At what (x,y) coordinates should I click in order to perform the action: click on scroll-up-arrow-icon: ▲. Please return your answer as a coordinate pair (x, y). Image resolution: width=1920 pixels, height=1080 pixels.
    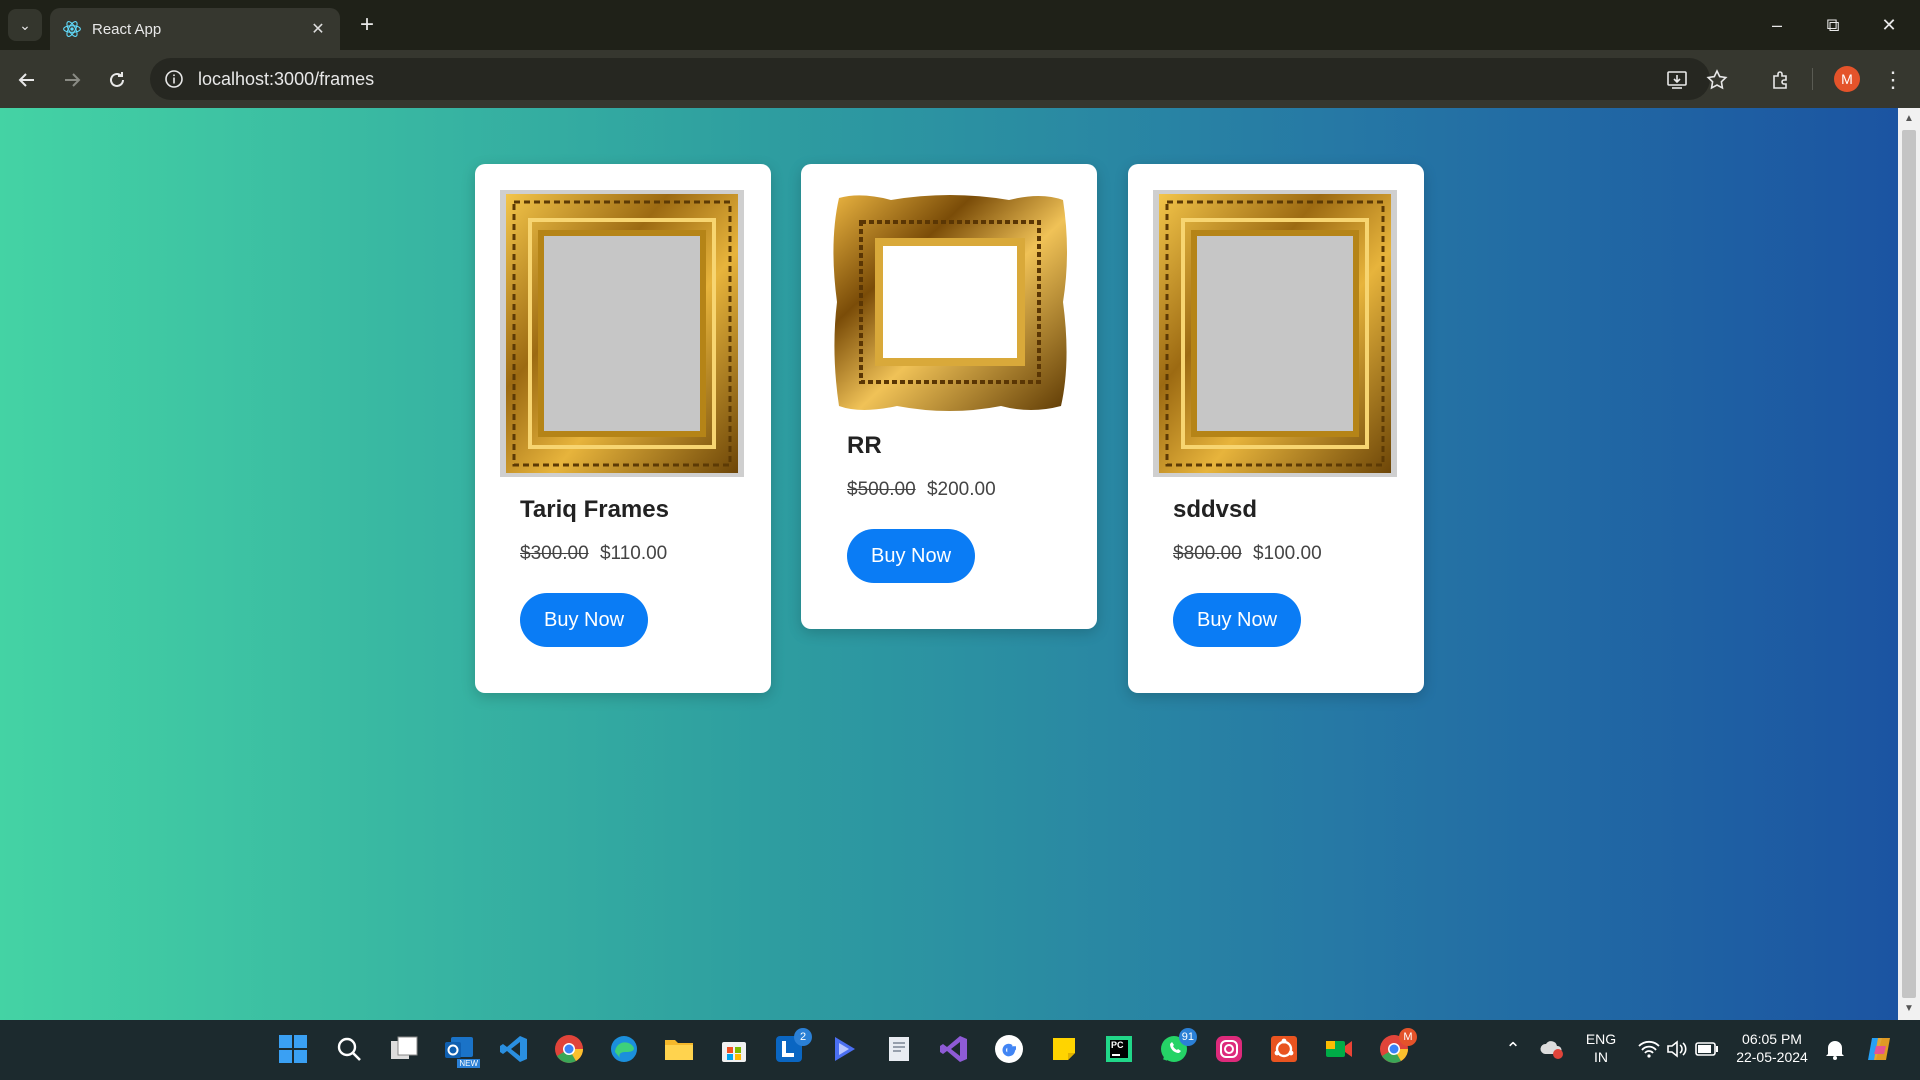
    Looking at the image, I should click on (1909, 119).